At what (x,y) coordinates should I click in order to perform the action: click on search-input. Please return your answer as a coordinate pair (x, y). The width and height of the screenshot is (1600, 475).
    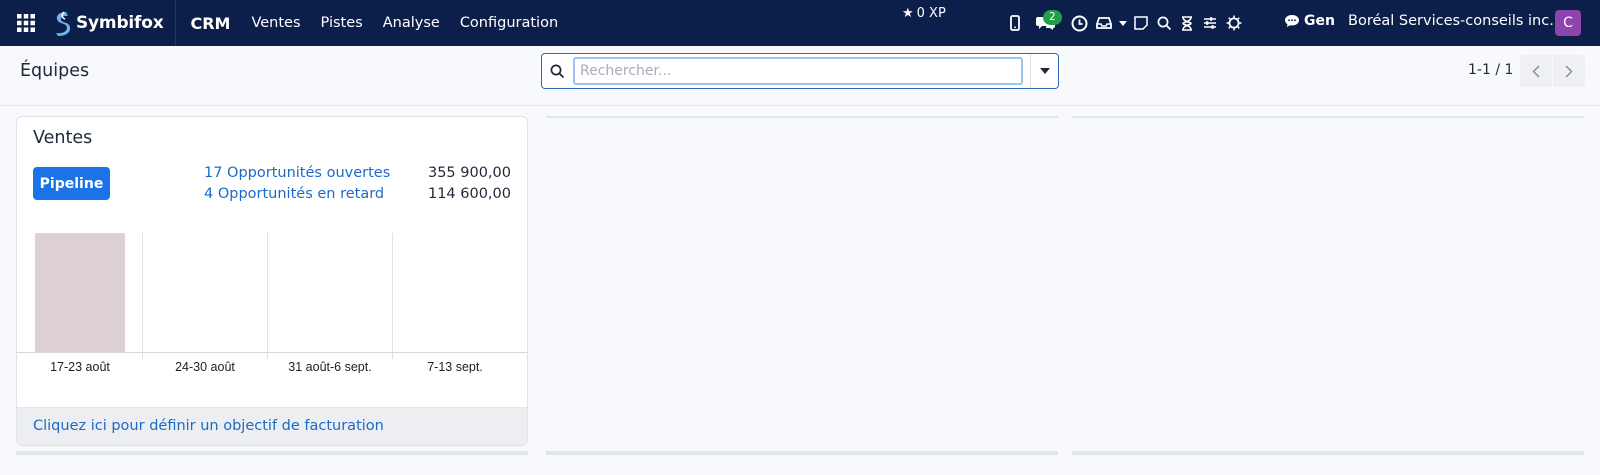
    Looking at the image, I should click on (798, 71).